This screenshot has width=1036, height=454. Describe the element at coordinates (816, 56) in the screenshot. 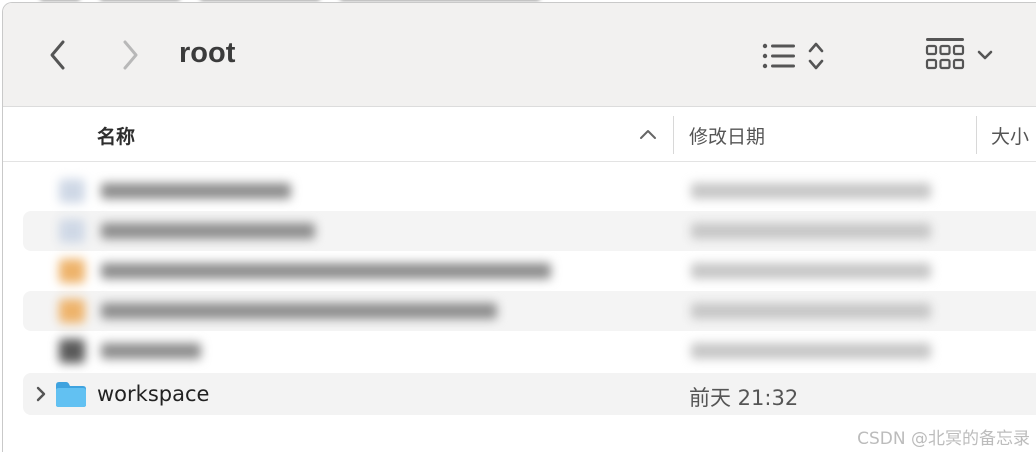

I see `up-down-chevron-icon` at that location.